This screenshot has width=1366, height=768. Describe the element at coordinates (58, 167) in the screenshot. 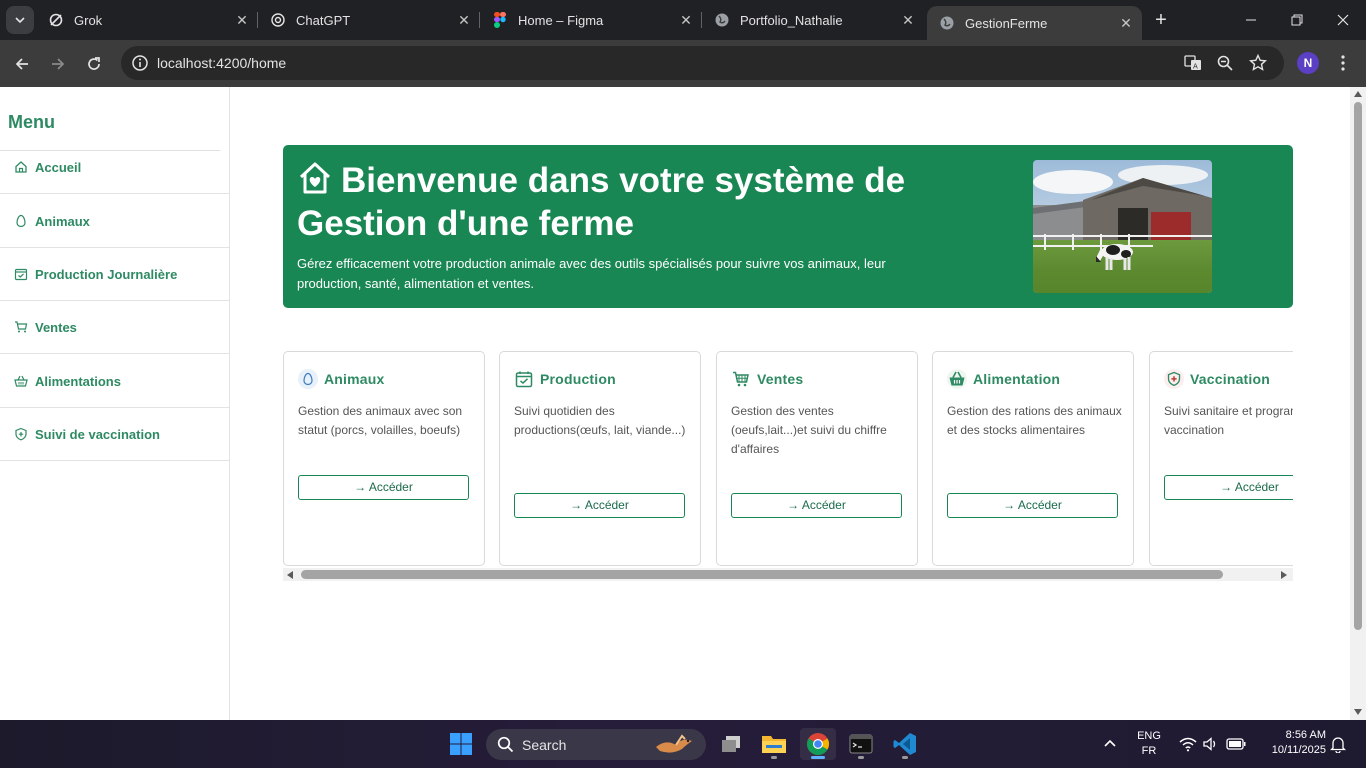

I see `sidebar-item-label: Accueil` at that location.